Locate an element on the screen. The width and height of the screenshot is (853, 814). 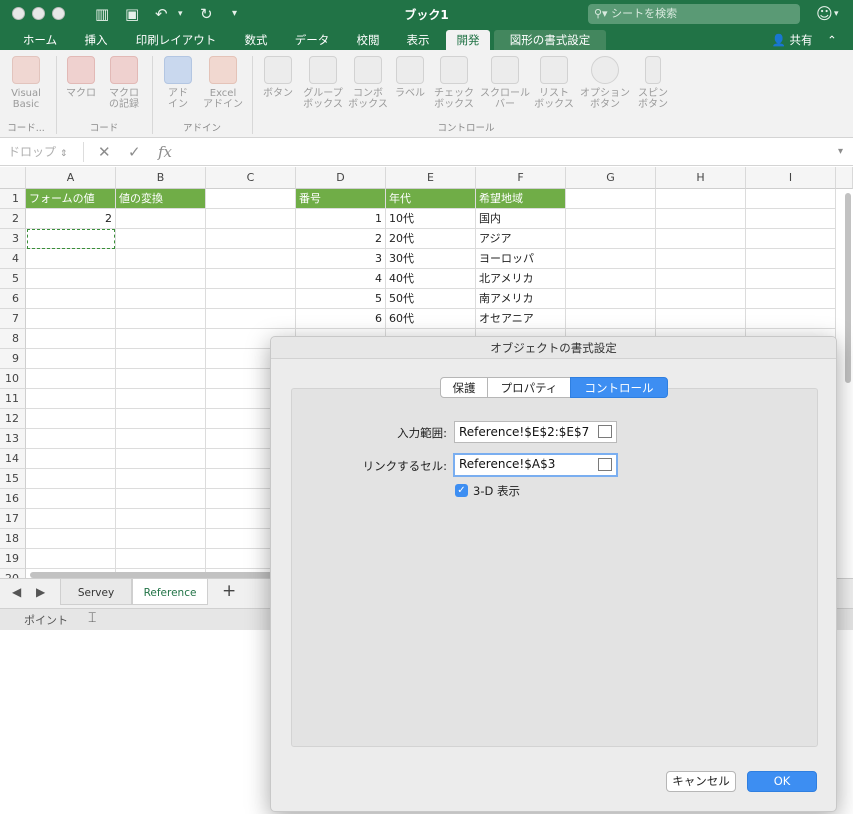
column-header-c: C is located at coordinates (251, 178).